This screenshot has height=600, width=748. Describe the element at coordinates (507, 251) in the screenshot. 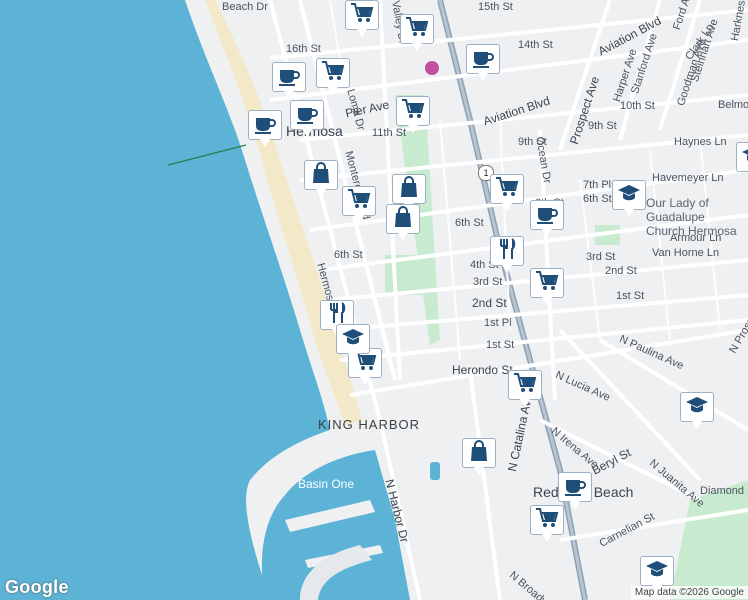

I see `fork-knife-icon` at that location.